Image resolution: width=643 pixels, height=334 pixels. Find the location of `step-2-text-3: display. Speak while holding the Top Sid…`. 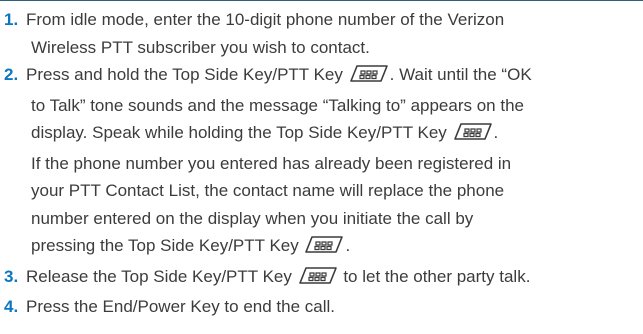

step-2-text-3: display. Speak while holding the Top Sid… is located at coordinates (239, 132).